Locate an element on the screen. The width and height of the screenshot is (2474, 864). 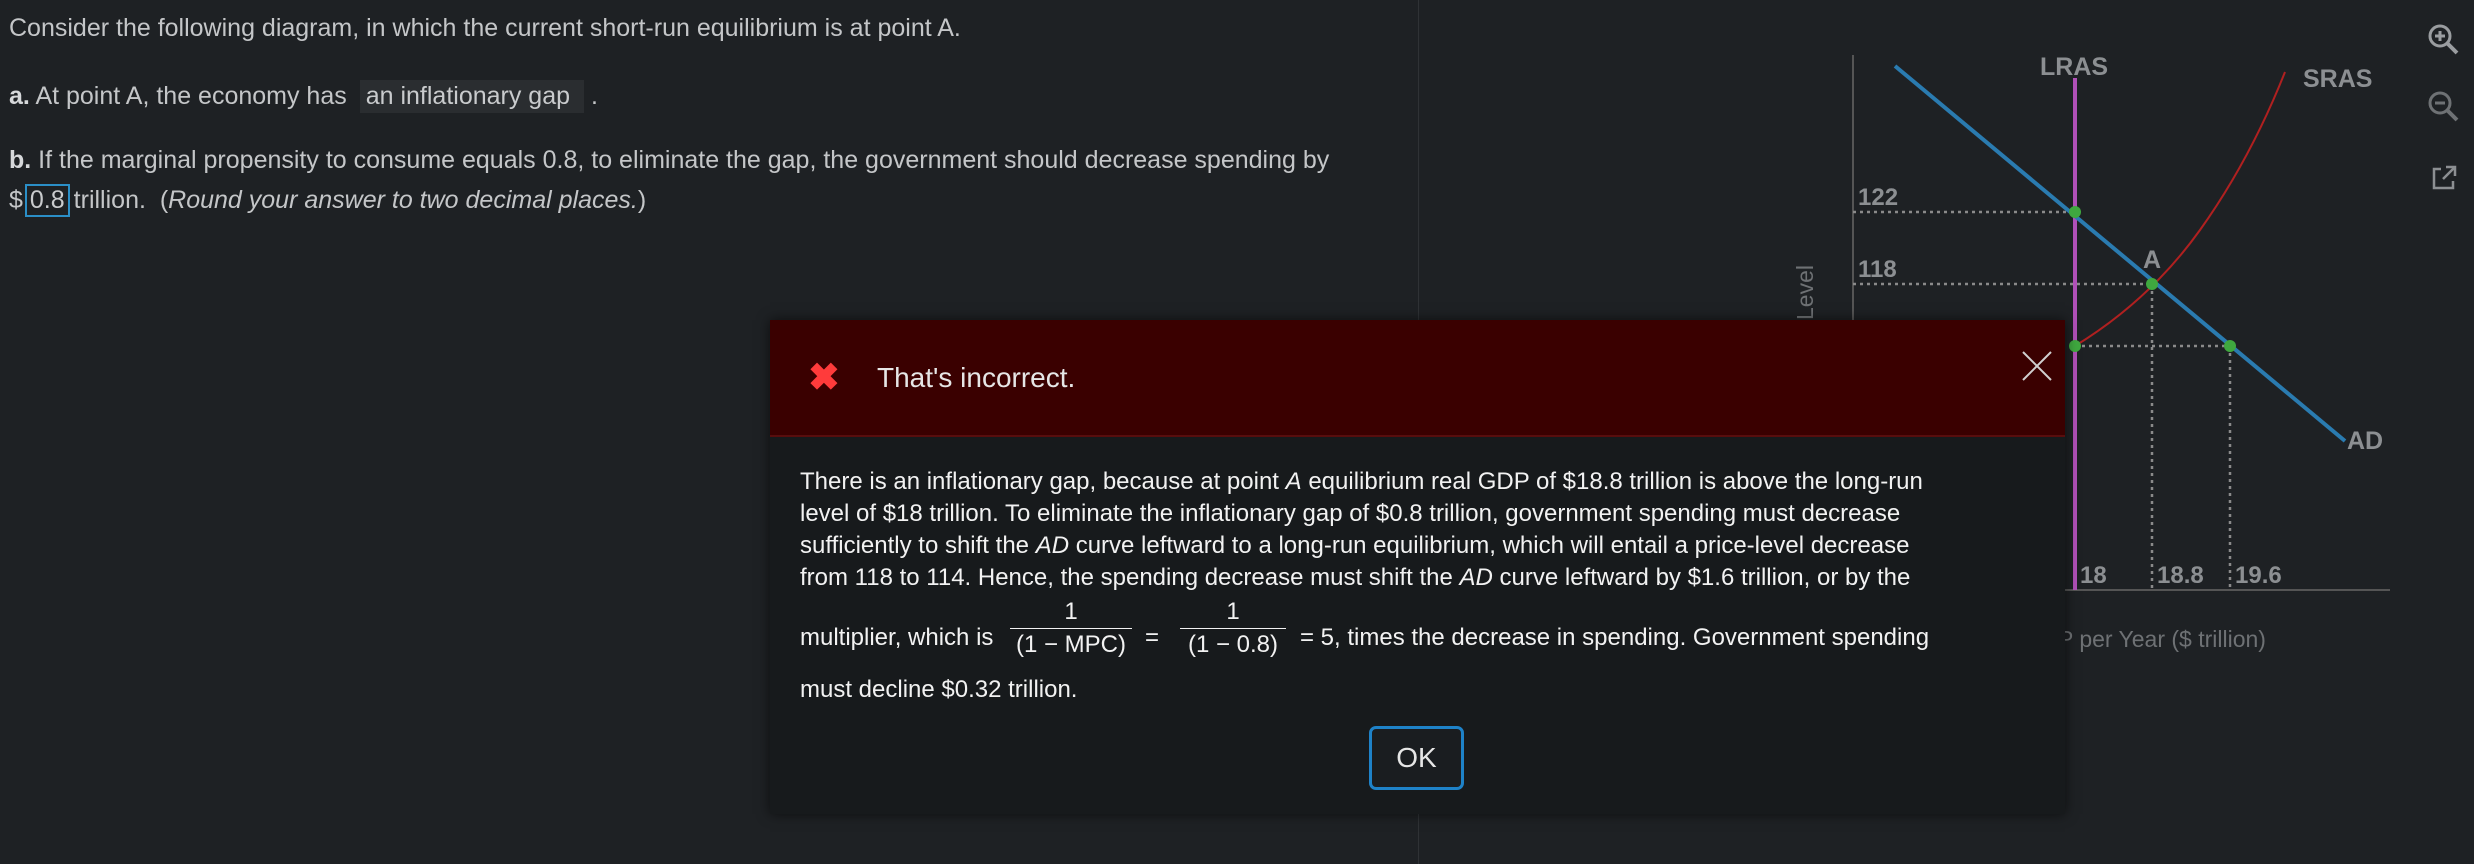
point-a-label: A is located at coordinates (2152, 260).